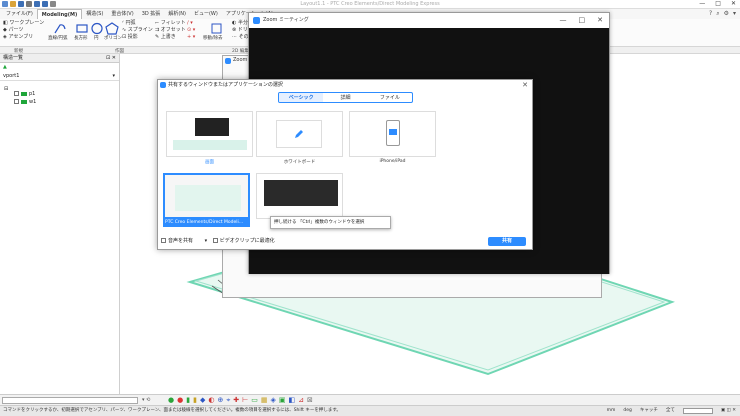 This screenshot has height=416, width=740. Describe the element at coordinates (299, 196) in the screenshot. I see `web-thumbnail` at that location.